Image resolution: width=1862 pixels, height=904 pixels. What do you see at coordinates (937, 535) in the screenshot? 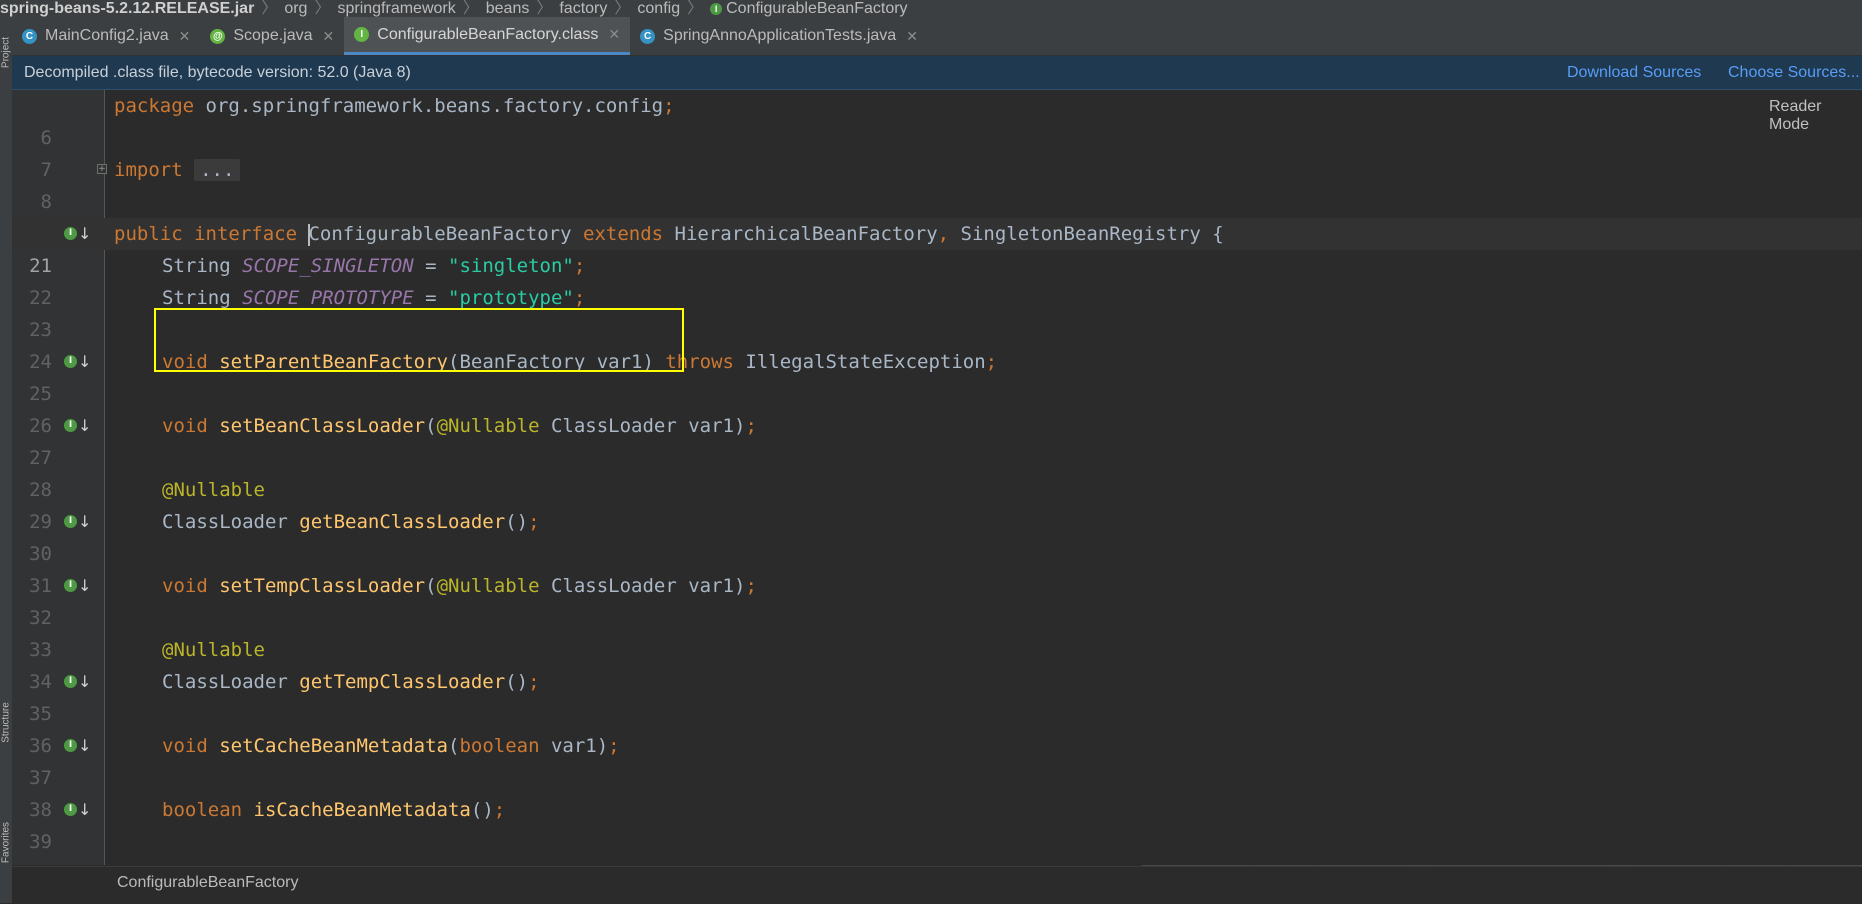
I see `code-line: 30 I ↓ ClassLoader getBeanClassLoader();` at bounding box center [937, 535].